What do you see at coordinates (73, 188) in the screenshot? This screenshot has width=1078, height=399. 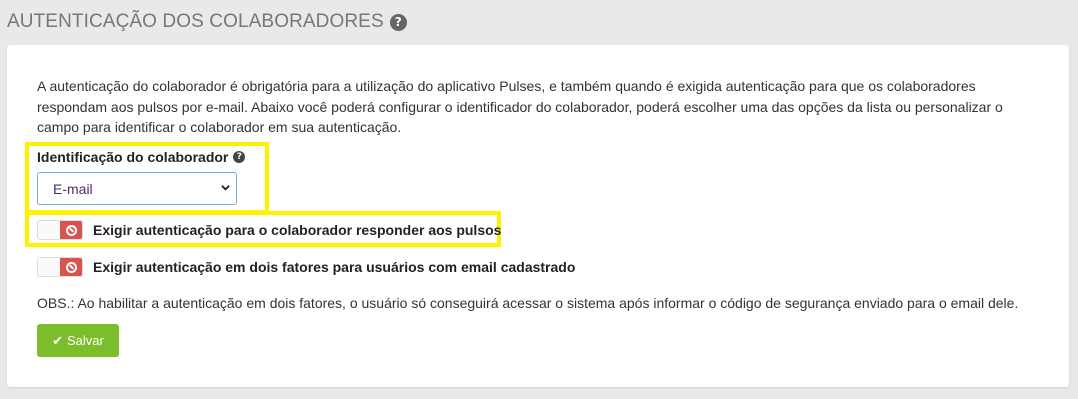 I see `identifier-select-value: E-mail` at bounding box center [73, 188].